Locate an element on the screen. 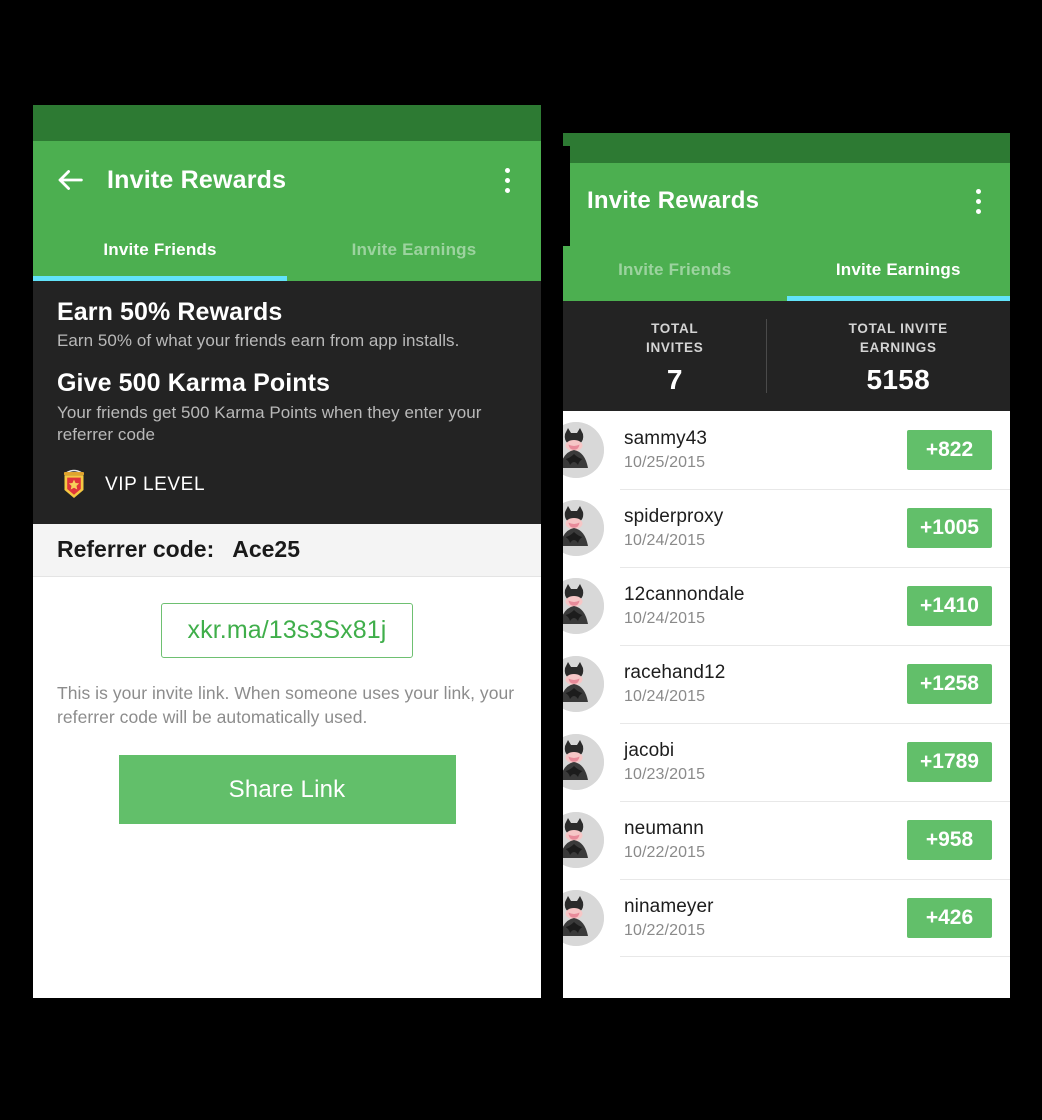  frame-notch is located at coordinates (566, 196).